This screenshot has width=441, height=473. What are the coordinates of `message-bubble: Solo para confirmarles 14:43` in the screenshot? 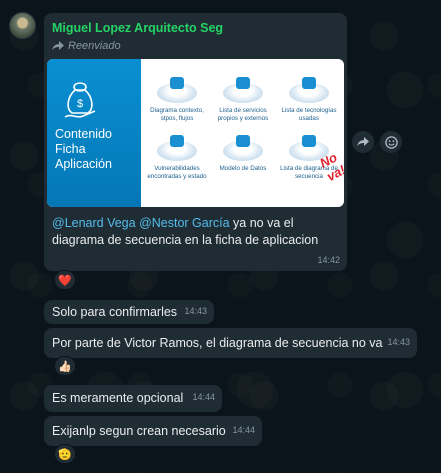 It's located at (129, 312).